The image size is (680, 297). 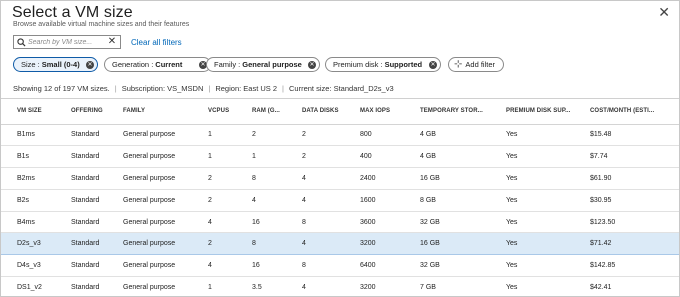 What do you see at coordinates (33, 135) in the screenshot?
I see `table-cell: B1ms` at bounding box center [33, 135].